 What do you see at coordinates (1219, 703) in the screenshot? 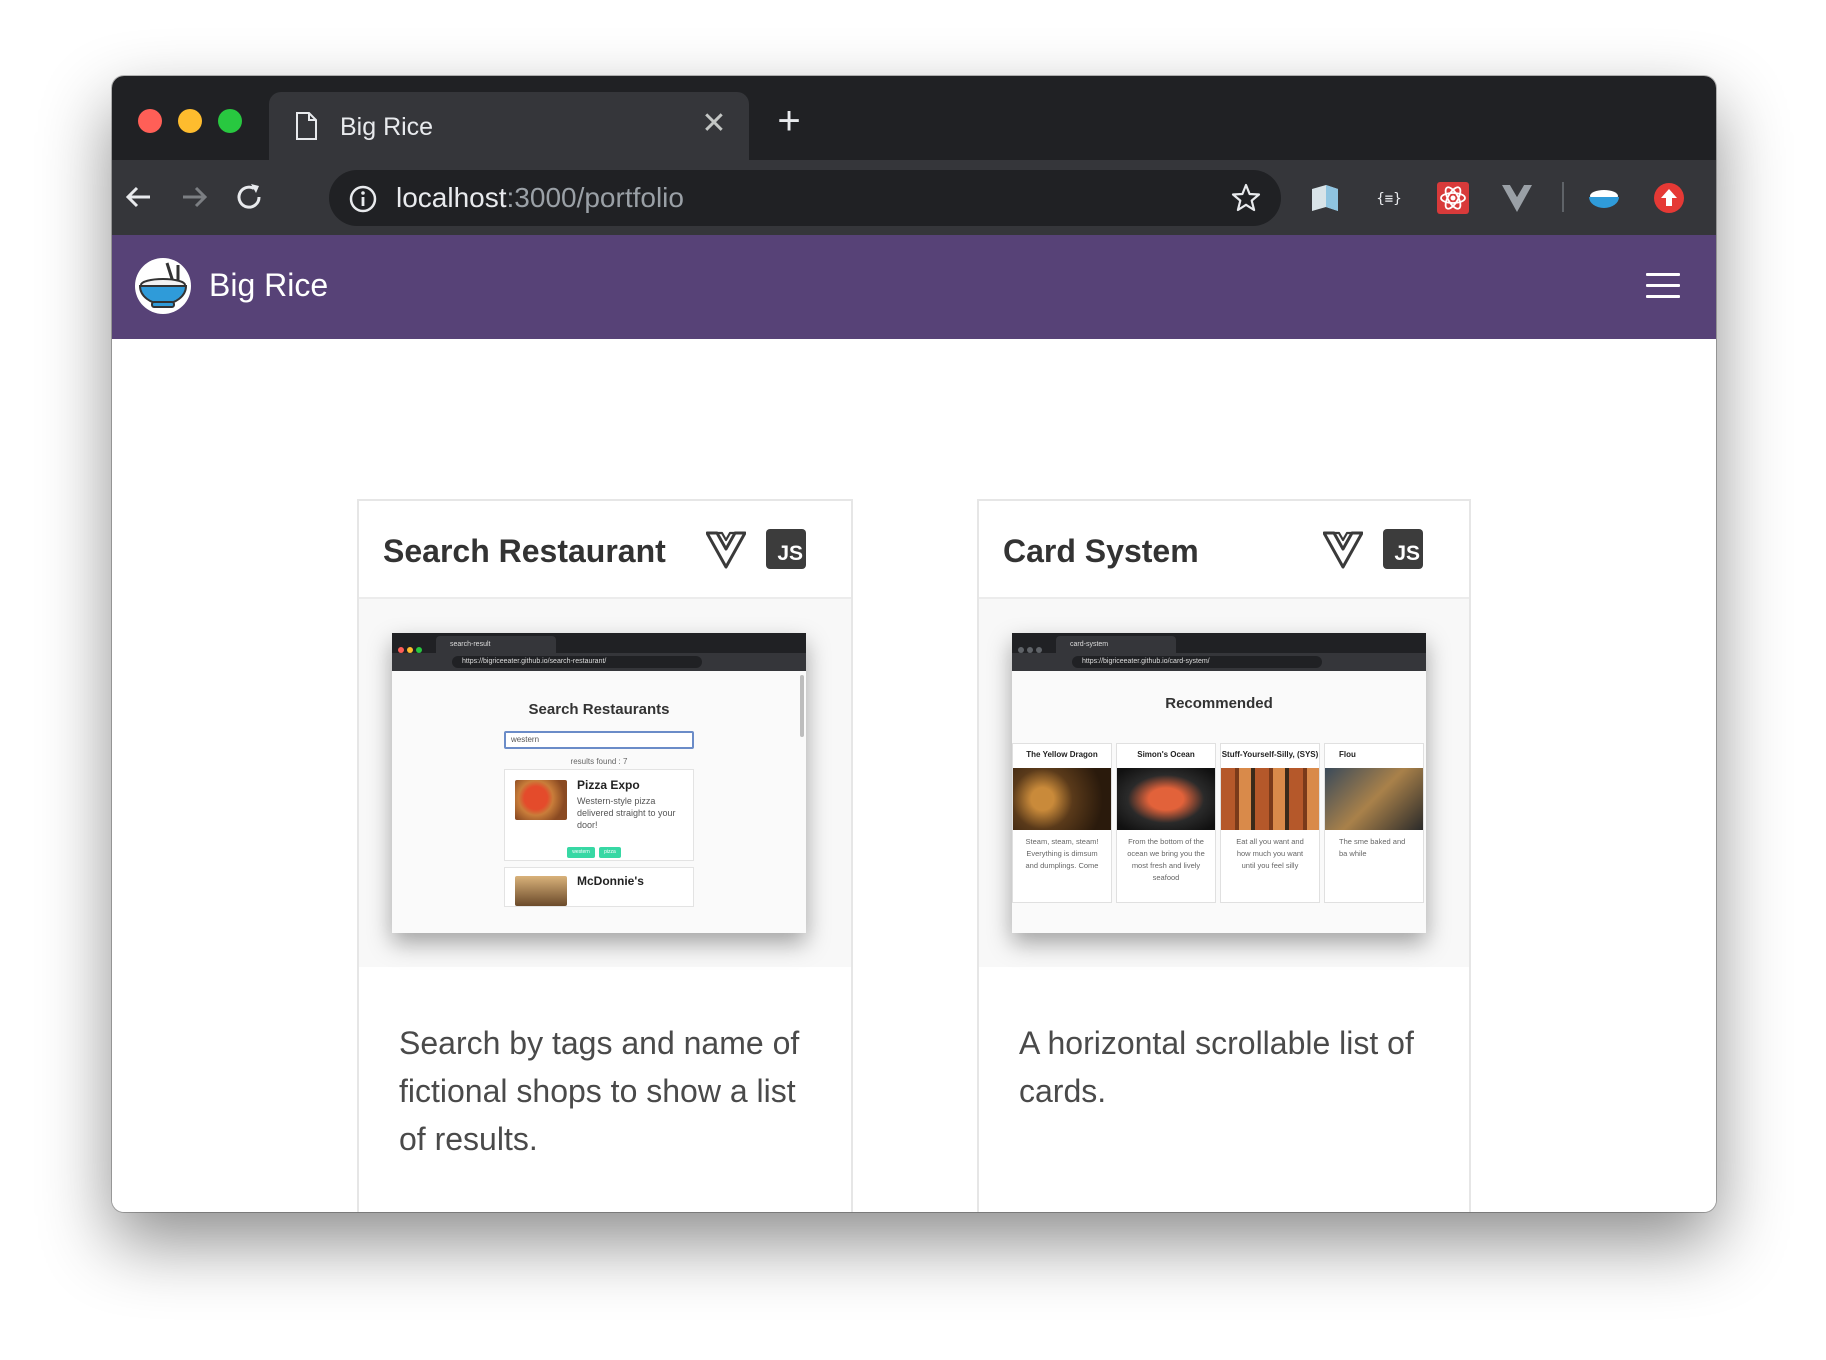
I see `preview-heading: Recommended` at bounding box center [1219, 703].